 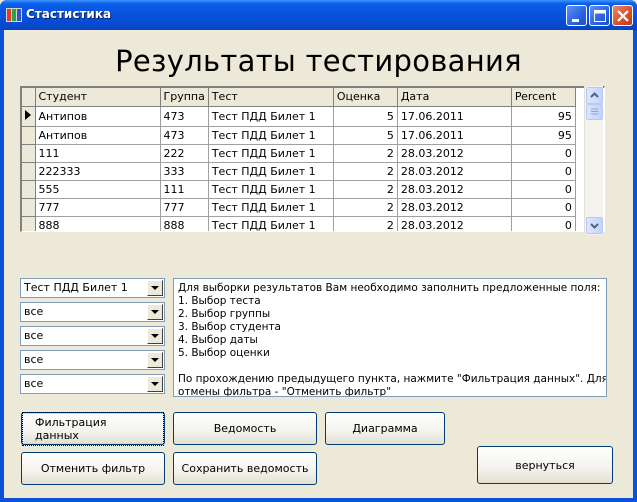 I want to click on column-header: Оценка, so click(x=365, y=97).